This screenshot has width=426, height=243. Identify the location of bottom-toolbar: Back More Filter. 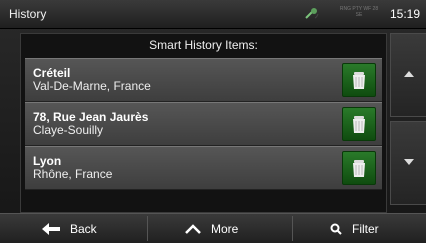
(213, 228).